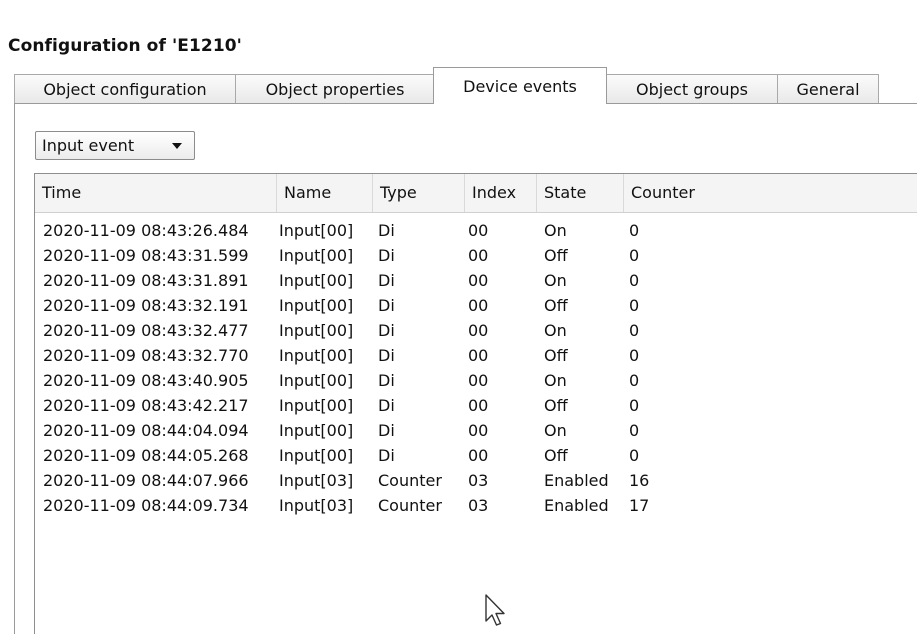 This screenshot has height=634, width=917. I want to click on table-row: 2020-11-09 08:43:32.477 Input[00] Di 00 On 0, so click(476, 330).